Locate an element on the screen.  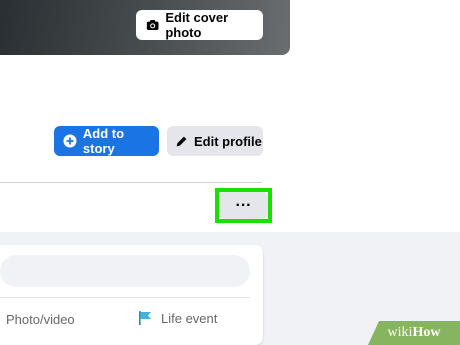
edit-cover-photo-button: Edit cover photo is located at coordinates (199, 25).